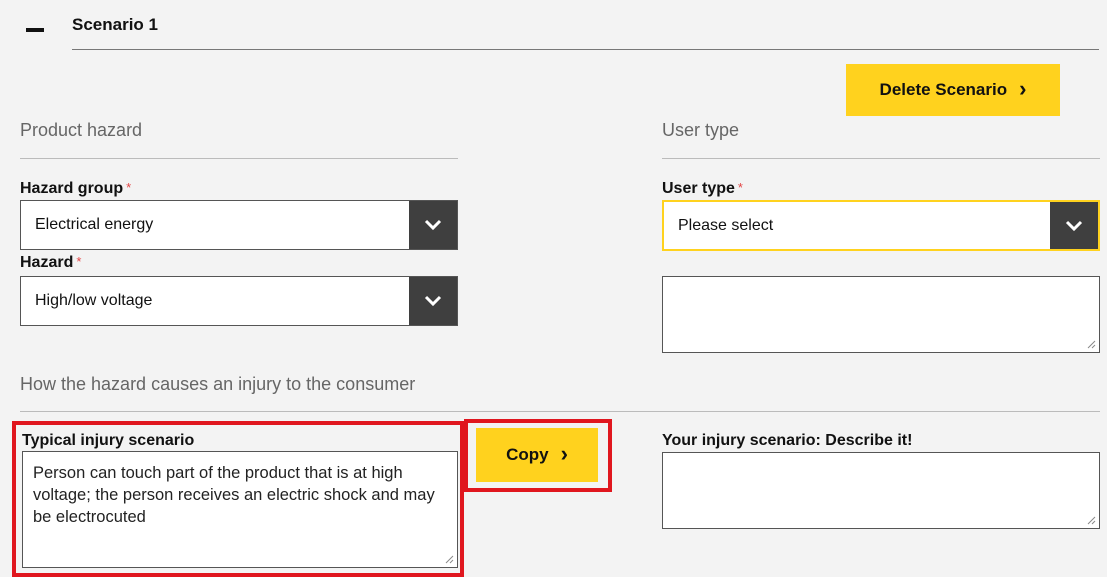 The height and width of the screenshot is (577, 1107). Describe the element at coordinates (108, 440) in the screenshot. I see `typical-scenario-label: Typical injury scenario` at that location.